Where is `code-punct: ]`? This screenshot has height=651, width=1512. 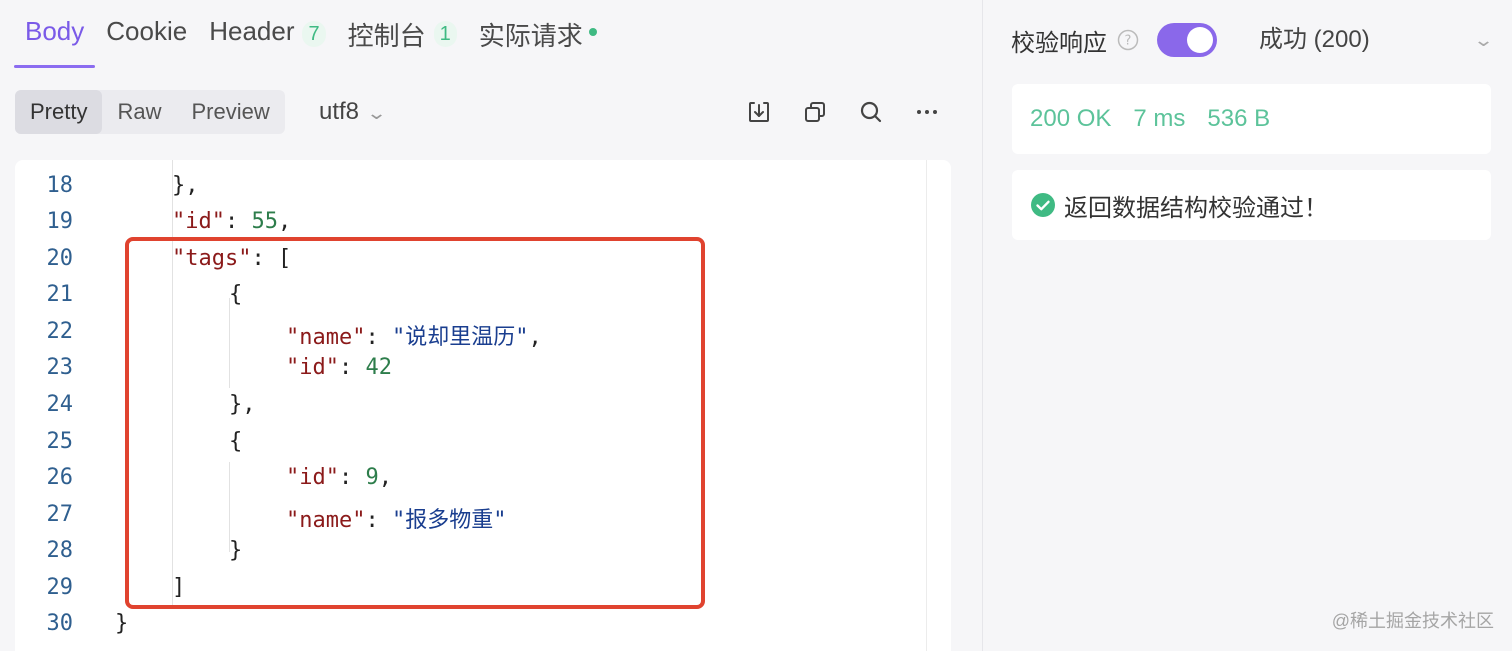 code-punct: ] is located at coordinates (179, 587).